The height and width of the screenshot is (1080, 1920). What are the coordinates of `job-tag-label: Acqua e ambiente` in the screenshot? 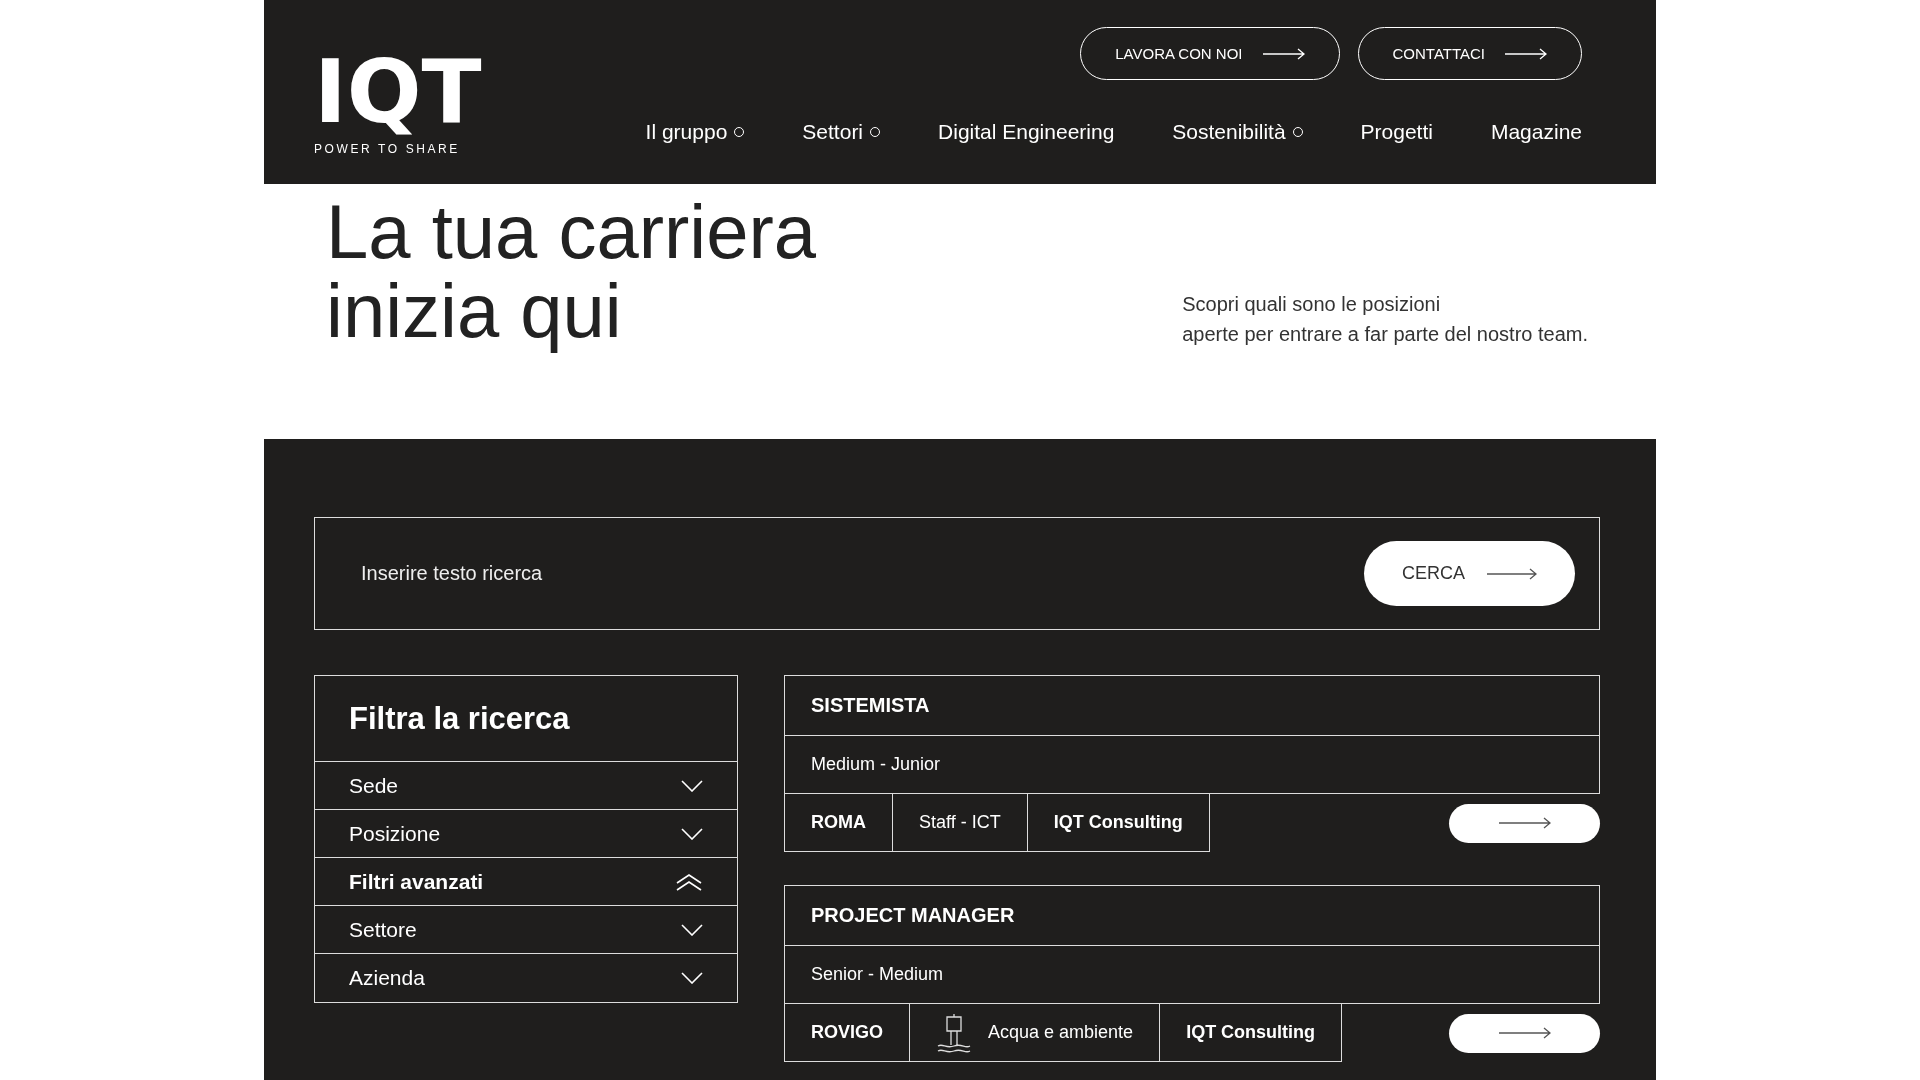 It's located at (1061, 1032).